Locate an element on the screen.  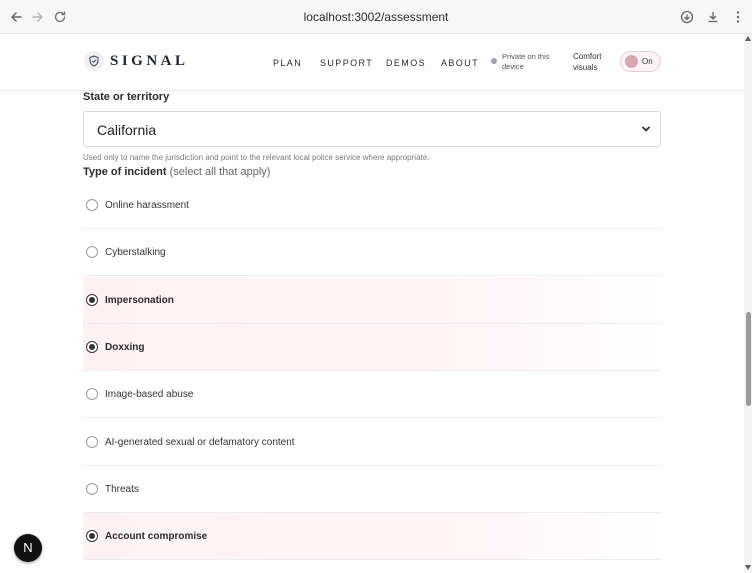
shield-icon is located at coordinates (94, 61).